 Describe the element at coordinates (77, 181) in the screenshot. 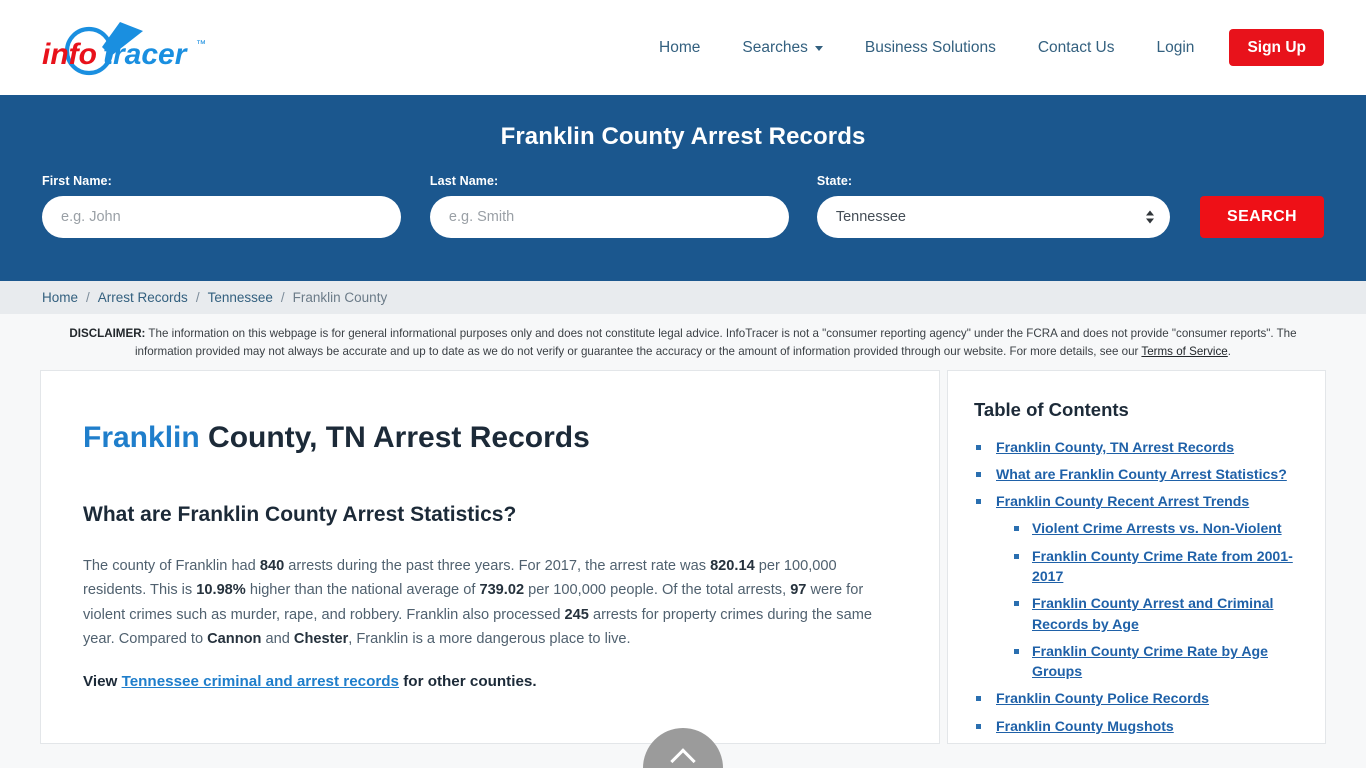

I see `first-name-label: First Name:` at that location.